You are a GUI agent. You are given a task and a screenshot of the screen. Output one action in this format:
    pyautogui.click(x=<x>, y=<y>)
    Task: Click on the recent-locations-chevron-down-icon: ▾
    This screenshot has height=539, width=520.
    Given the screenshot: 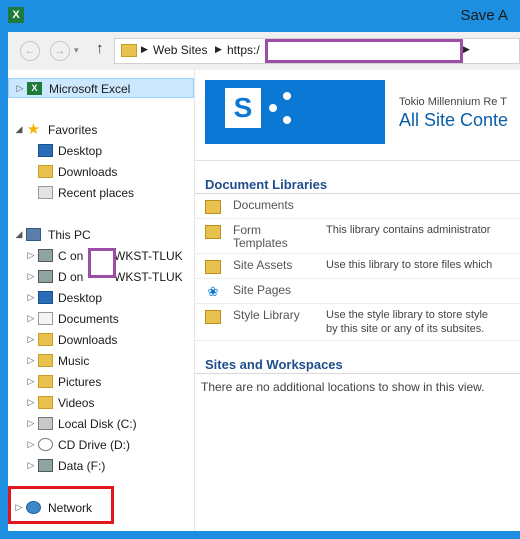 What is the action you would take?
    pyautogui.click(x=76, y=50)
    